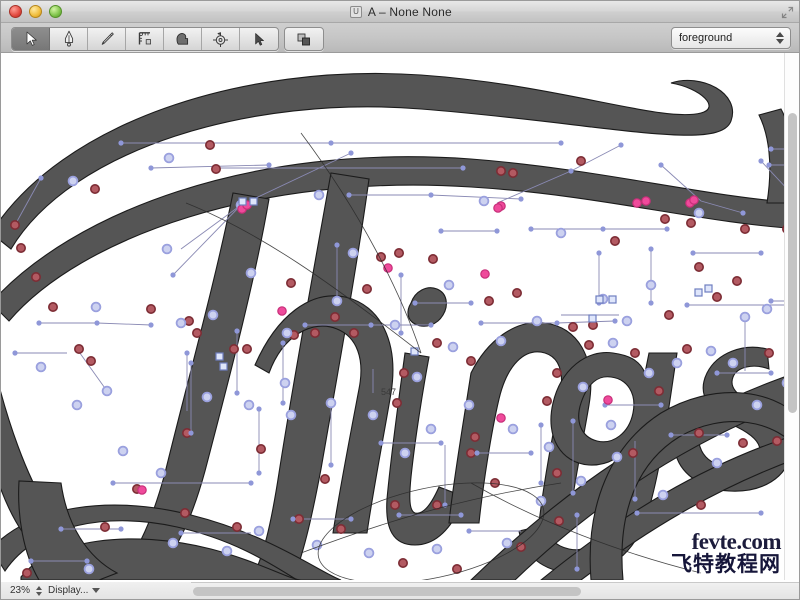 This screenshot has height=600, width=800. I want to click on toolbar: foreground, so click(400, 38).